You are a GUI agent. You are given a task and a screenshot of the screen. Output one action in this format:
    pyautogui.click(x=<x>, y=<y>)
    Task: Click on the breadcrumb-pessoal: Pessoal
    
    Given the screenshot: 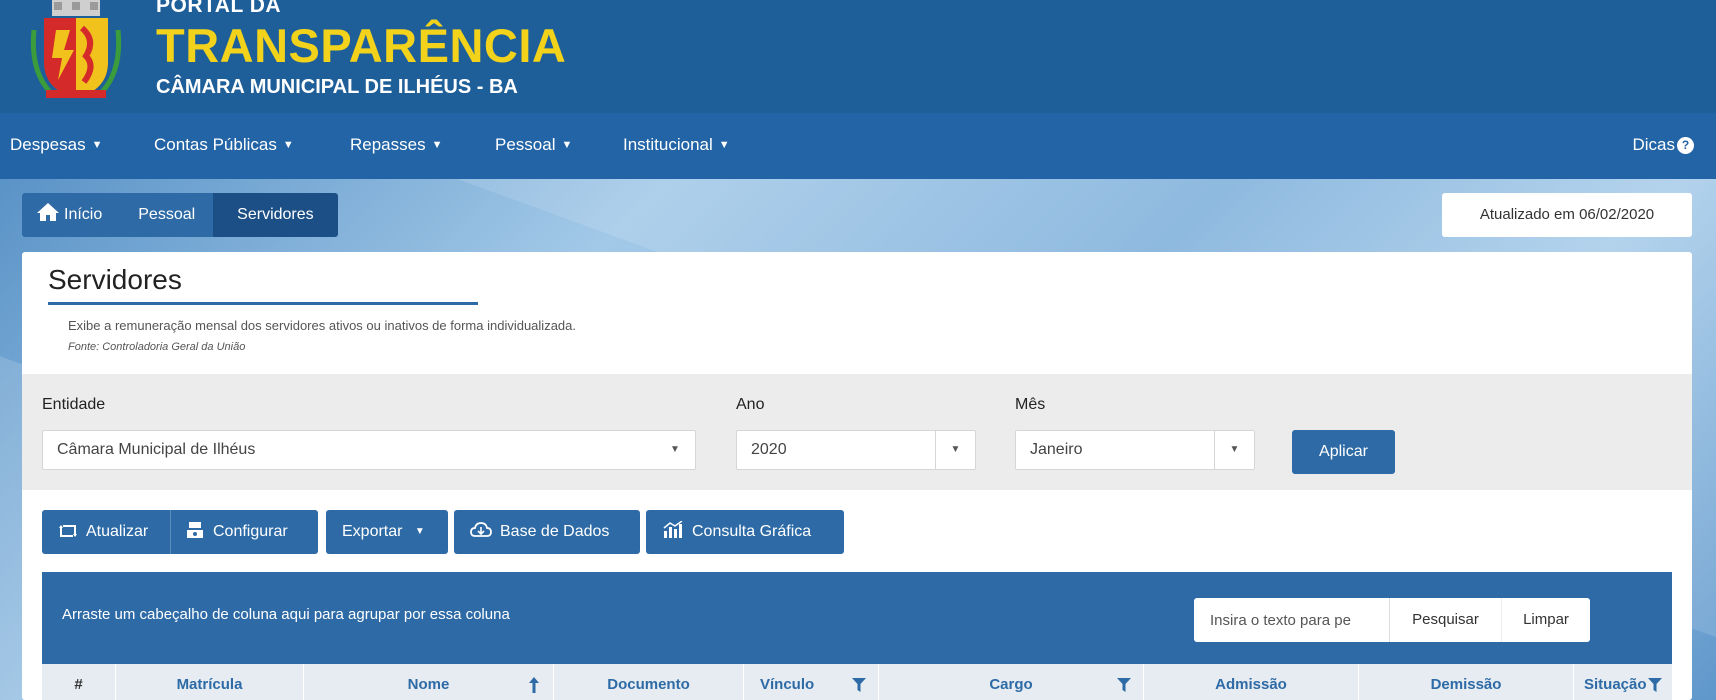 What is the action you would take?
    pyautogui.click(x=167, y=215)
    